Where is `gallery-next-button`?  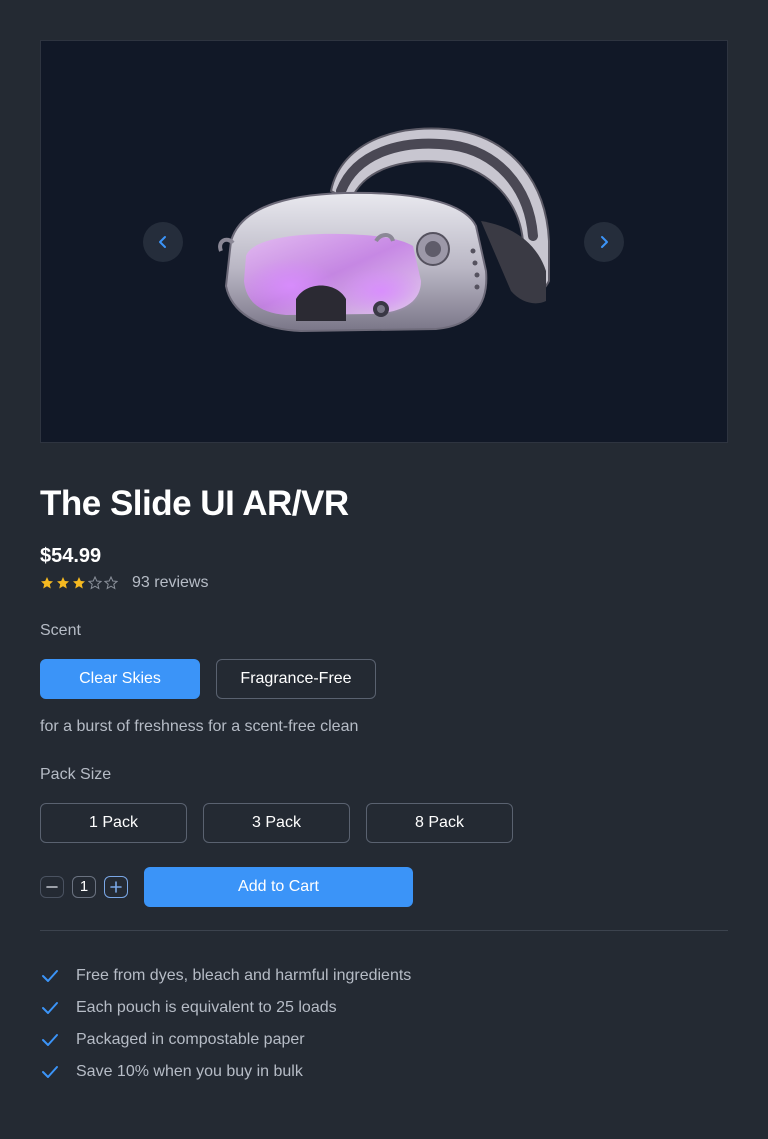
gallery-next-button is located at coordinates (604, 242).